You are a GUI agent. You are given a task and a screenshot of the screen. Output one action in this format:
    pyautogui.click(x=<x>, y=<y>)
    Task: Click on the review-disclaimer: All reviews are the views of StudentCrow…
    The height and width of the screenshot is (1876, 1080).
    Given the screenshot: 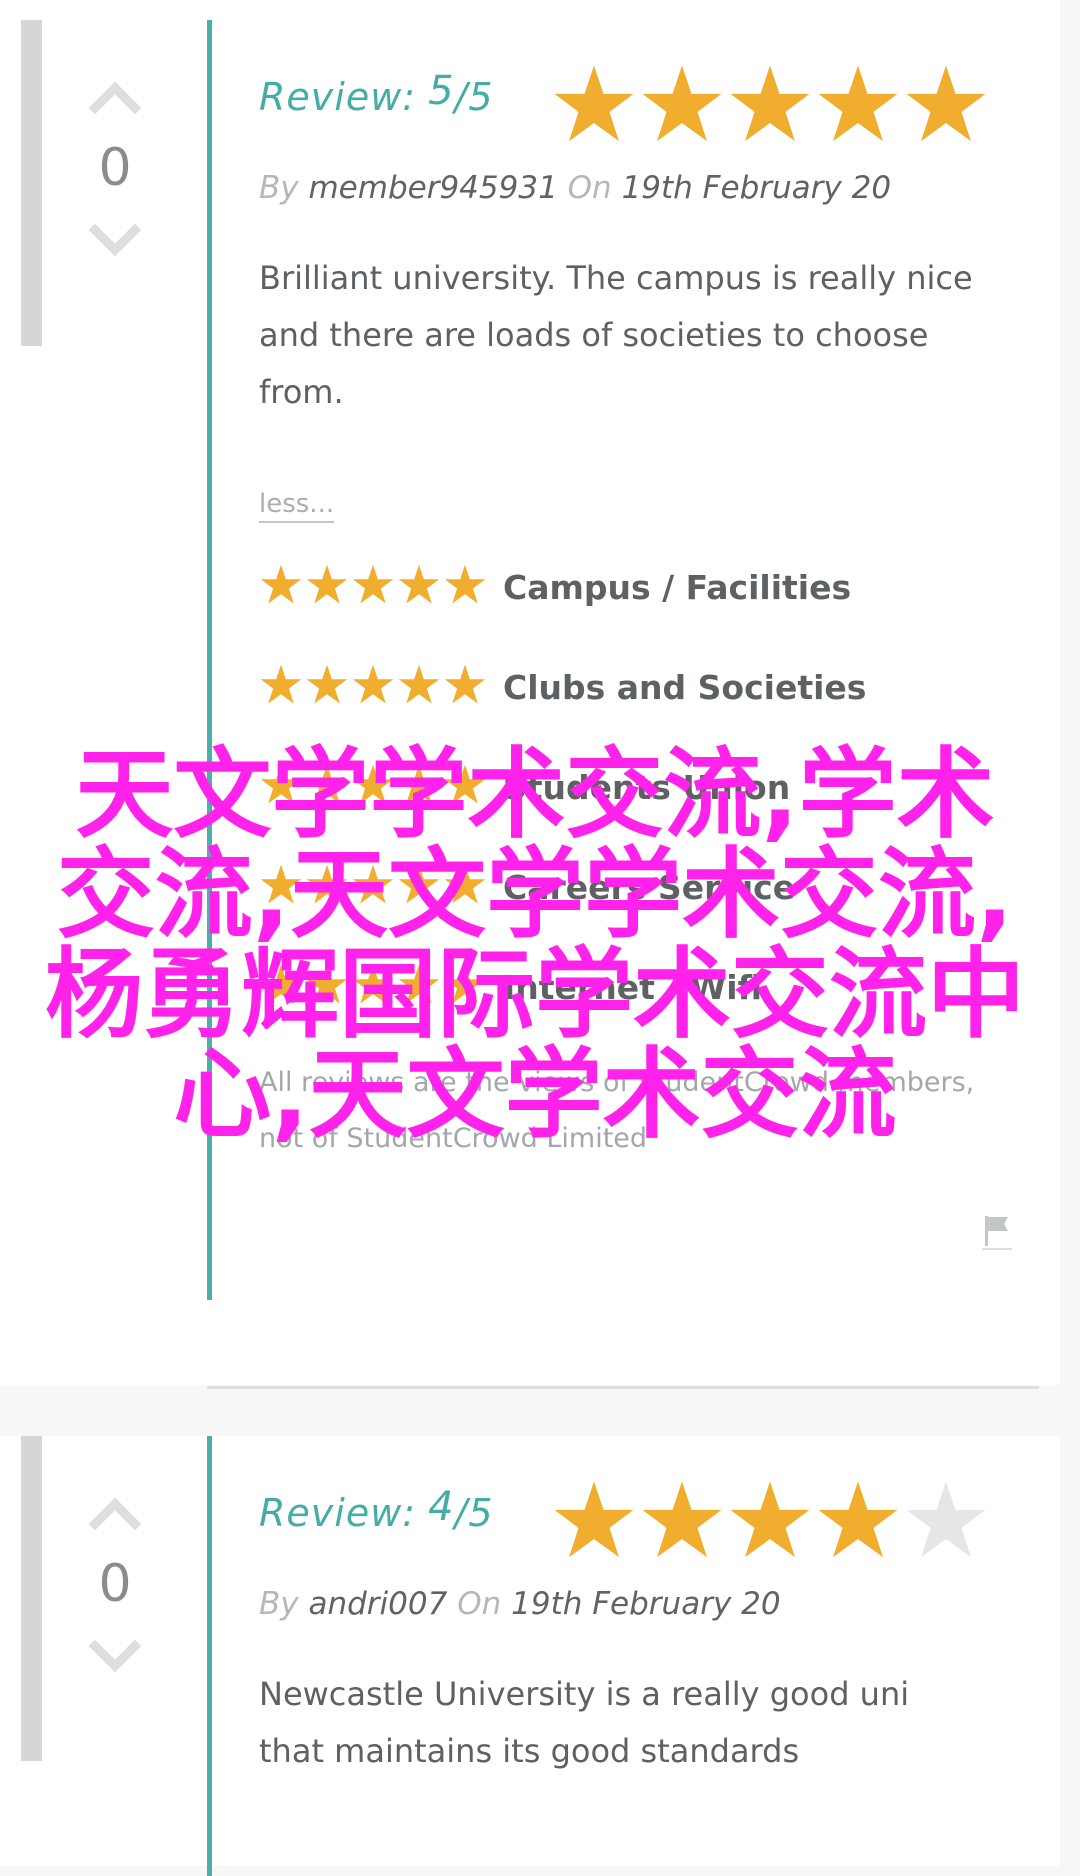 What is the action you would take?
    pyautogui.click(x=617, y=1110)
    